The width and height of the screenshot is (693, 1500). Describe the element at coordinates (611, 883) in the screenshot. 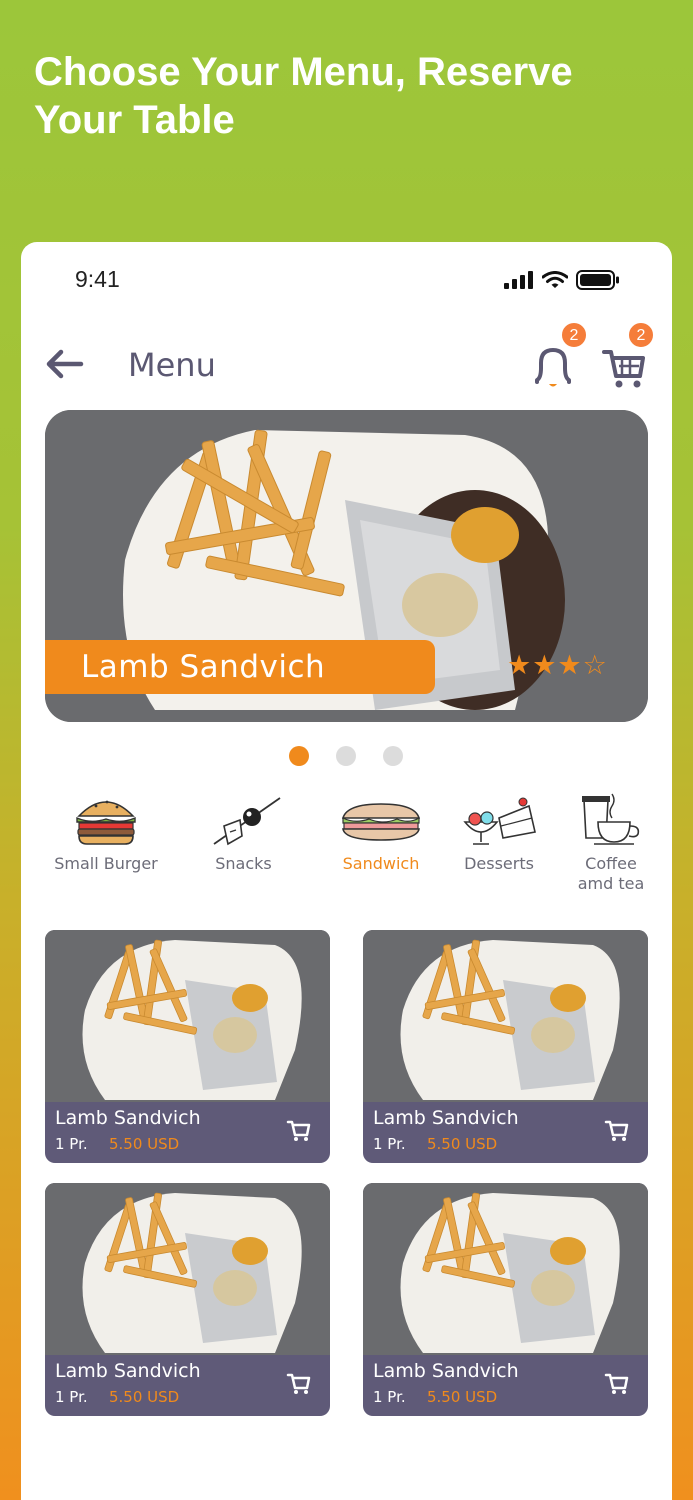

I see `category-label-line2: amd tea` at that location.